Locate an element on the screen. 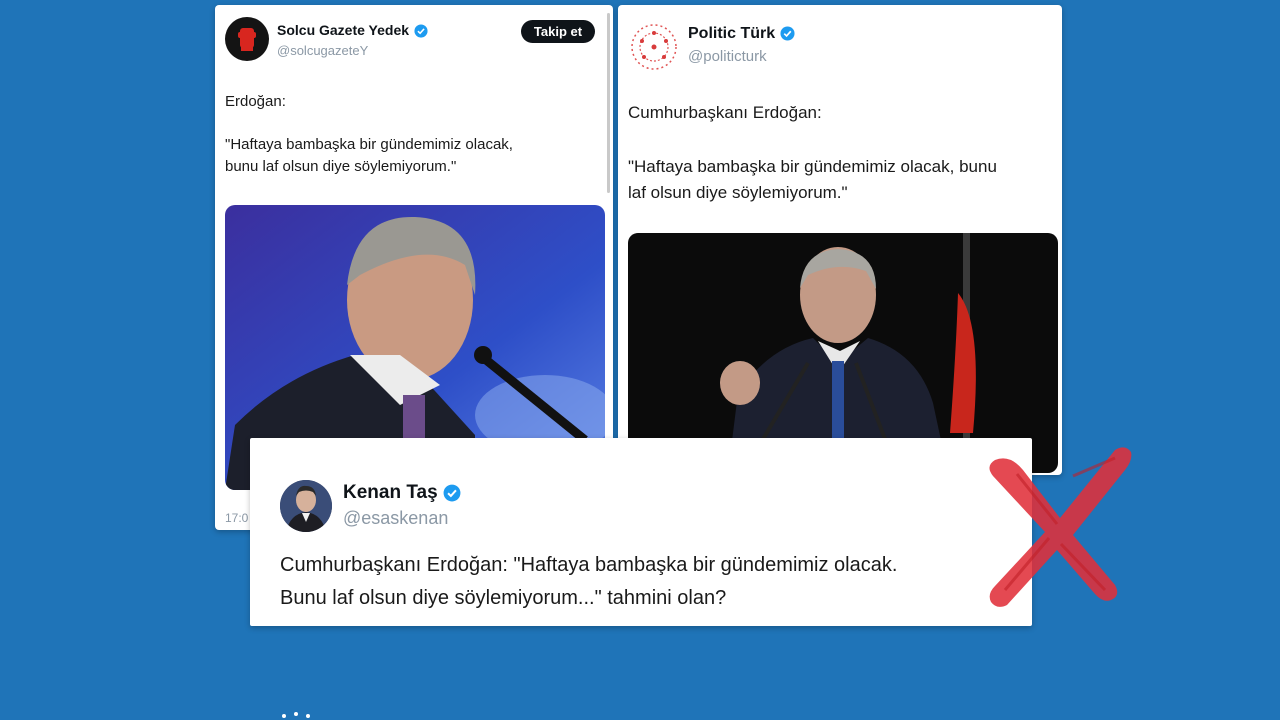 The height and width of the screenshot is (720, 1280). tweet-timestamp: 17:0 is located at coordinates (237, 518).